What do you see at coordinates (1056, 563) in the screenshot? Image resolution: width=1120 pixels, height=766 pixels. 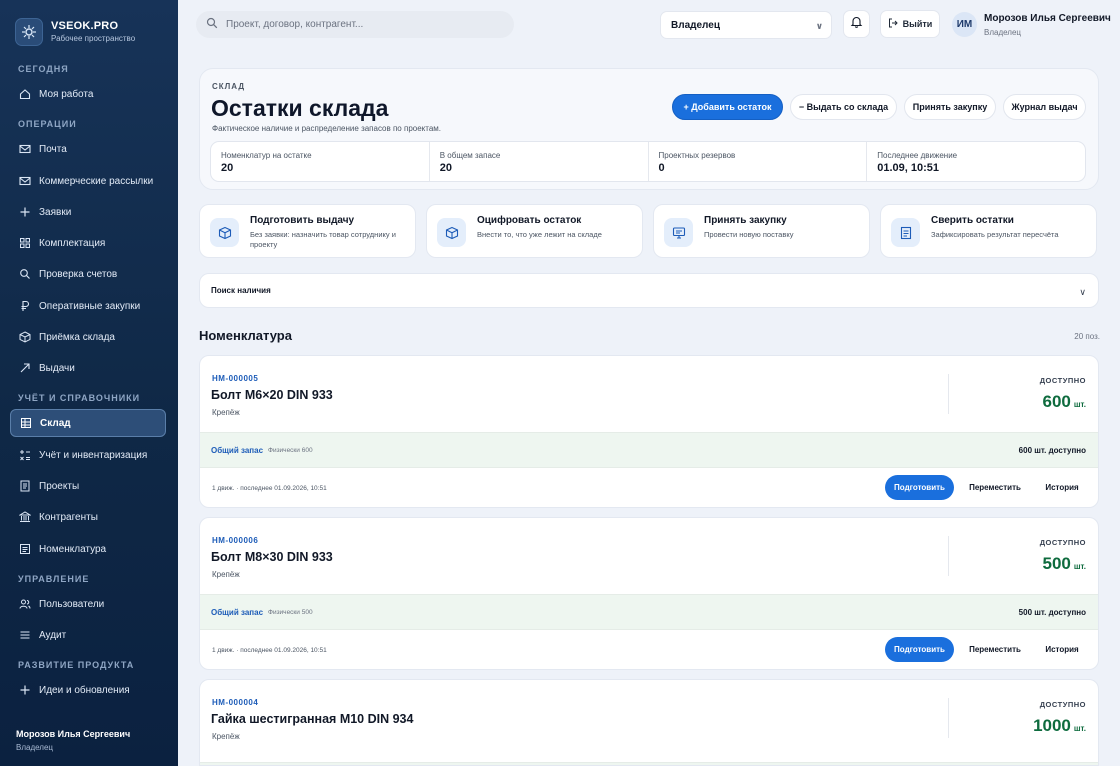 I see `qty-value: 500` at bounding box center [1056, 563].